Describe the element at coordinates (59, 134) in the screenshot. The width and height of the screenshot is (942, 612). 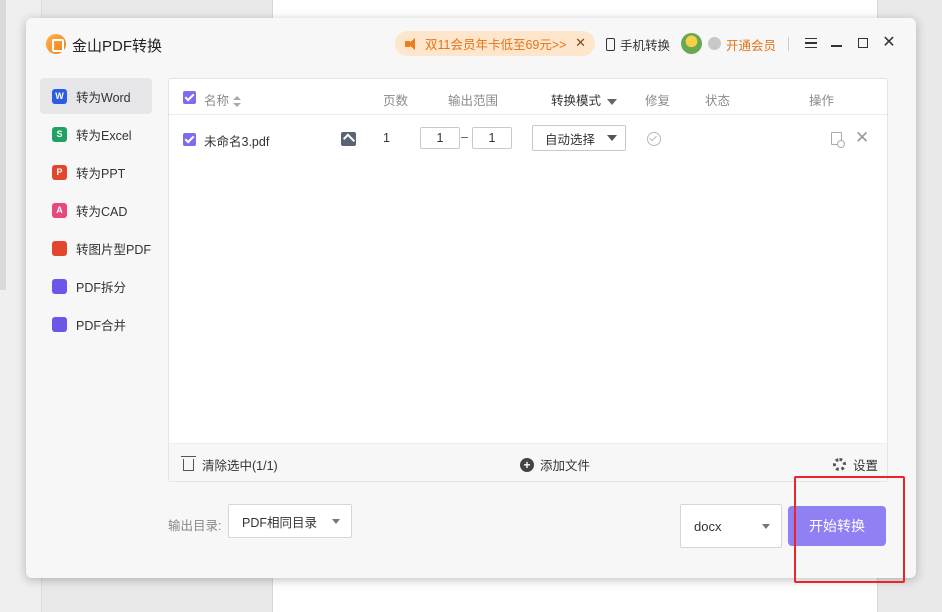
I see `sidebar-item-icon: S` at that location.